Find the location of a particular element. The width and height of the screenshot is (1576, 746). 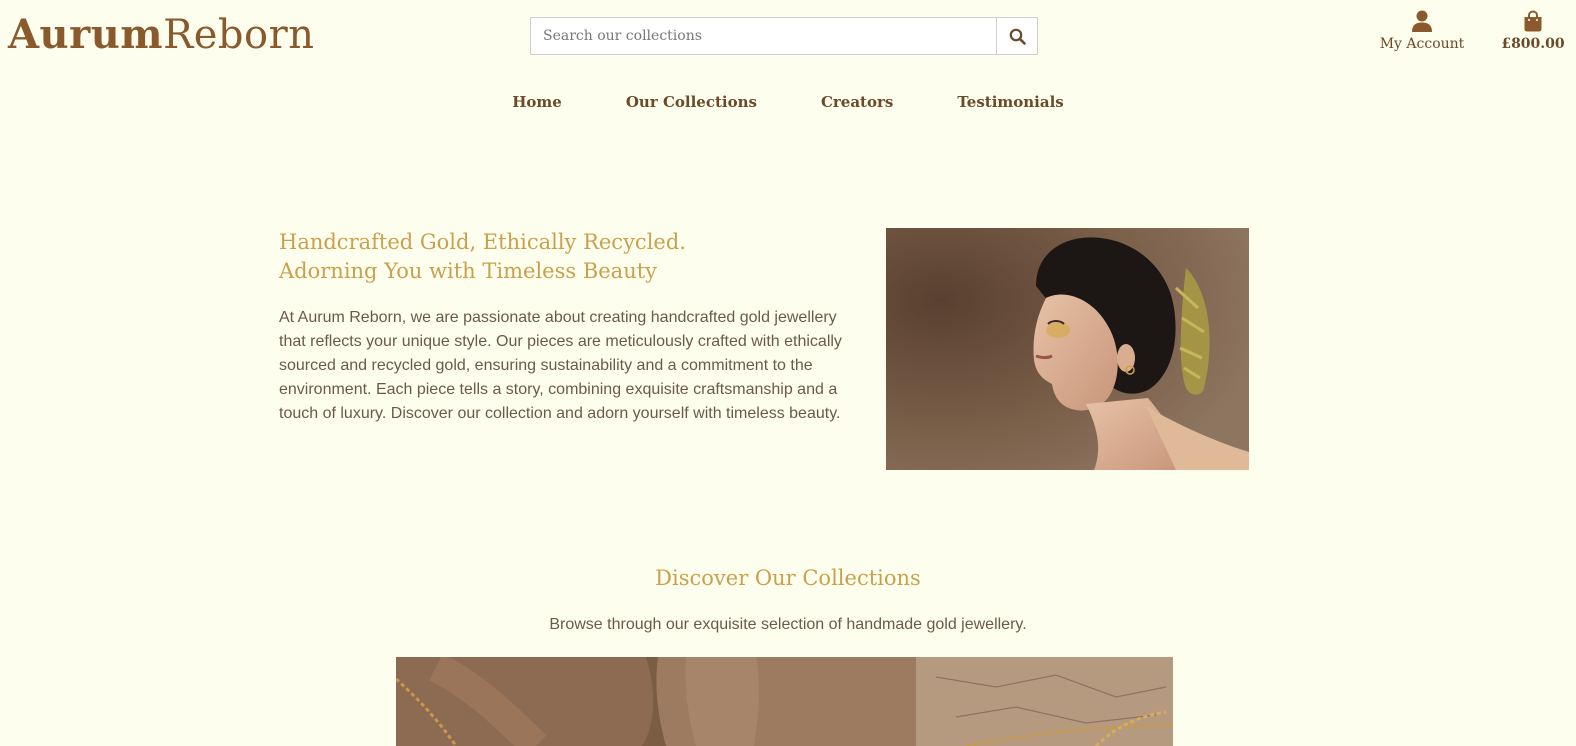

user-icon is located at coordinates (1422, 21).